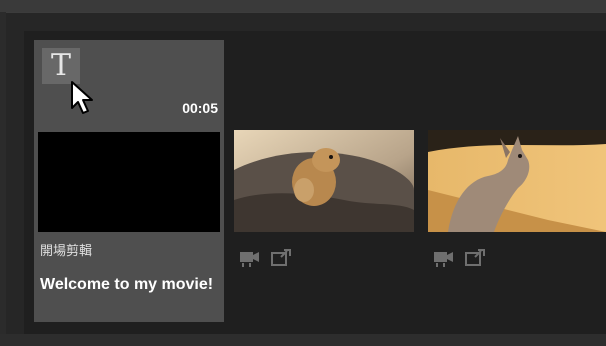 Image resolution: width=606 pixels, height=346 pixels. I want to click on bottom-edge, so click(303, 340).